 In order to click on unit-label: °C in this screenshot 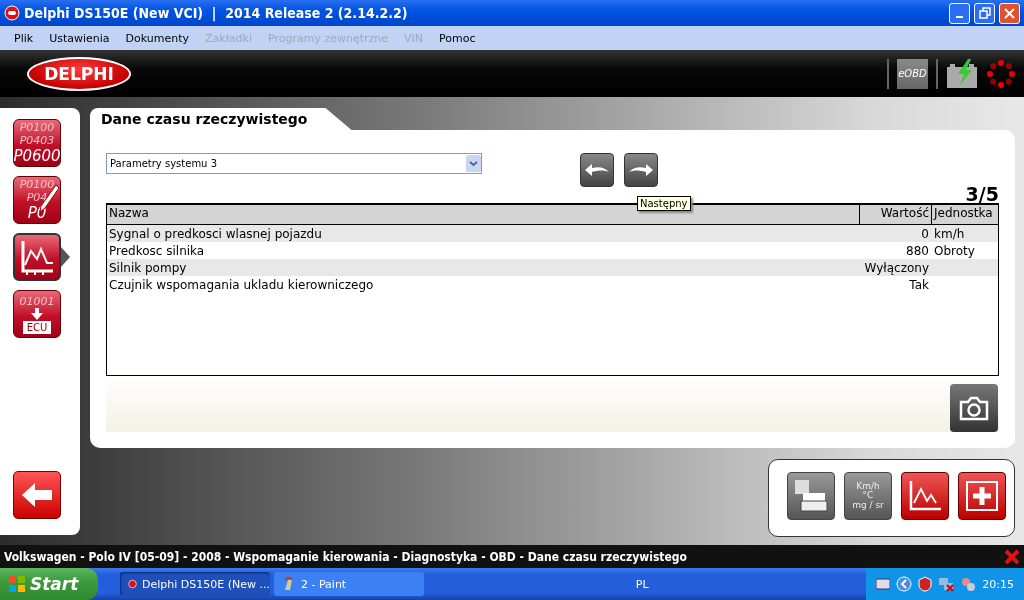, I will do `click(868, 496)`.